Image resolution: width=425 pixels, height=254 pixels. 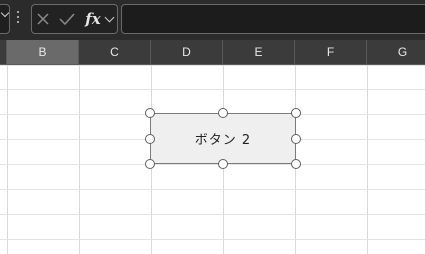 I want to click on column-headers: B C D E F G, so click(x=212, y=52).